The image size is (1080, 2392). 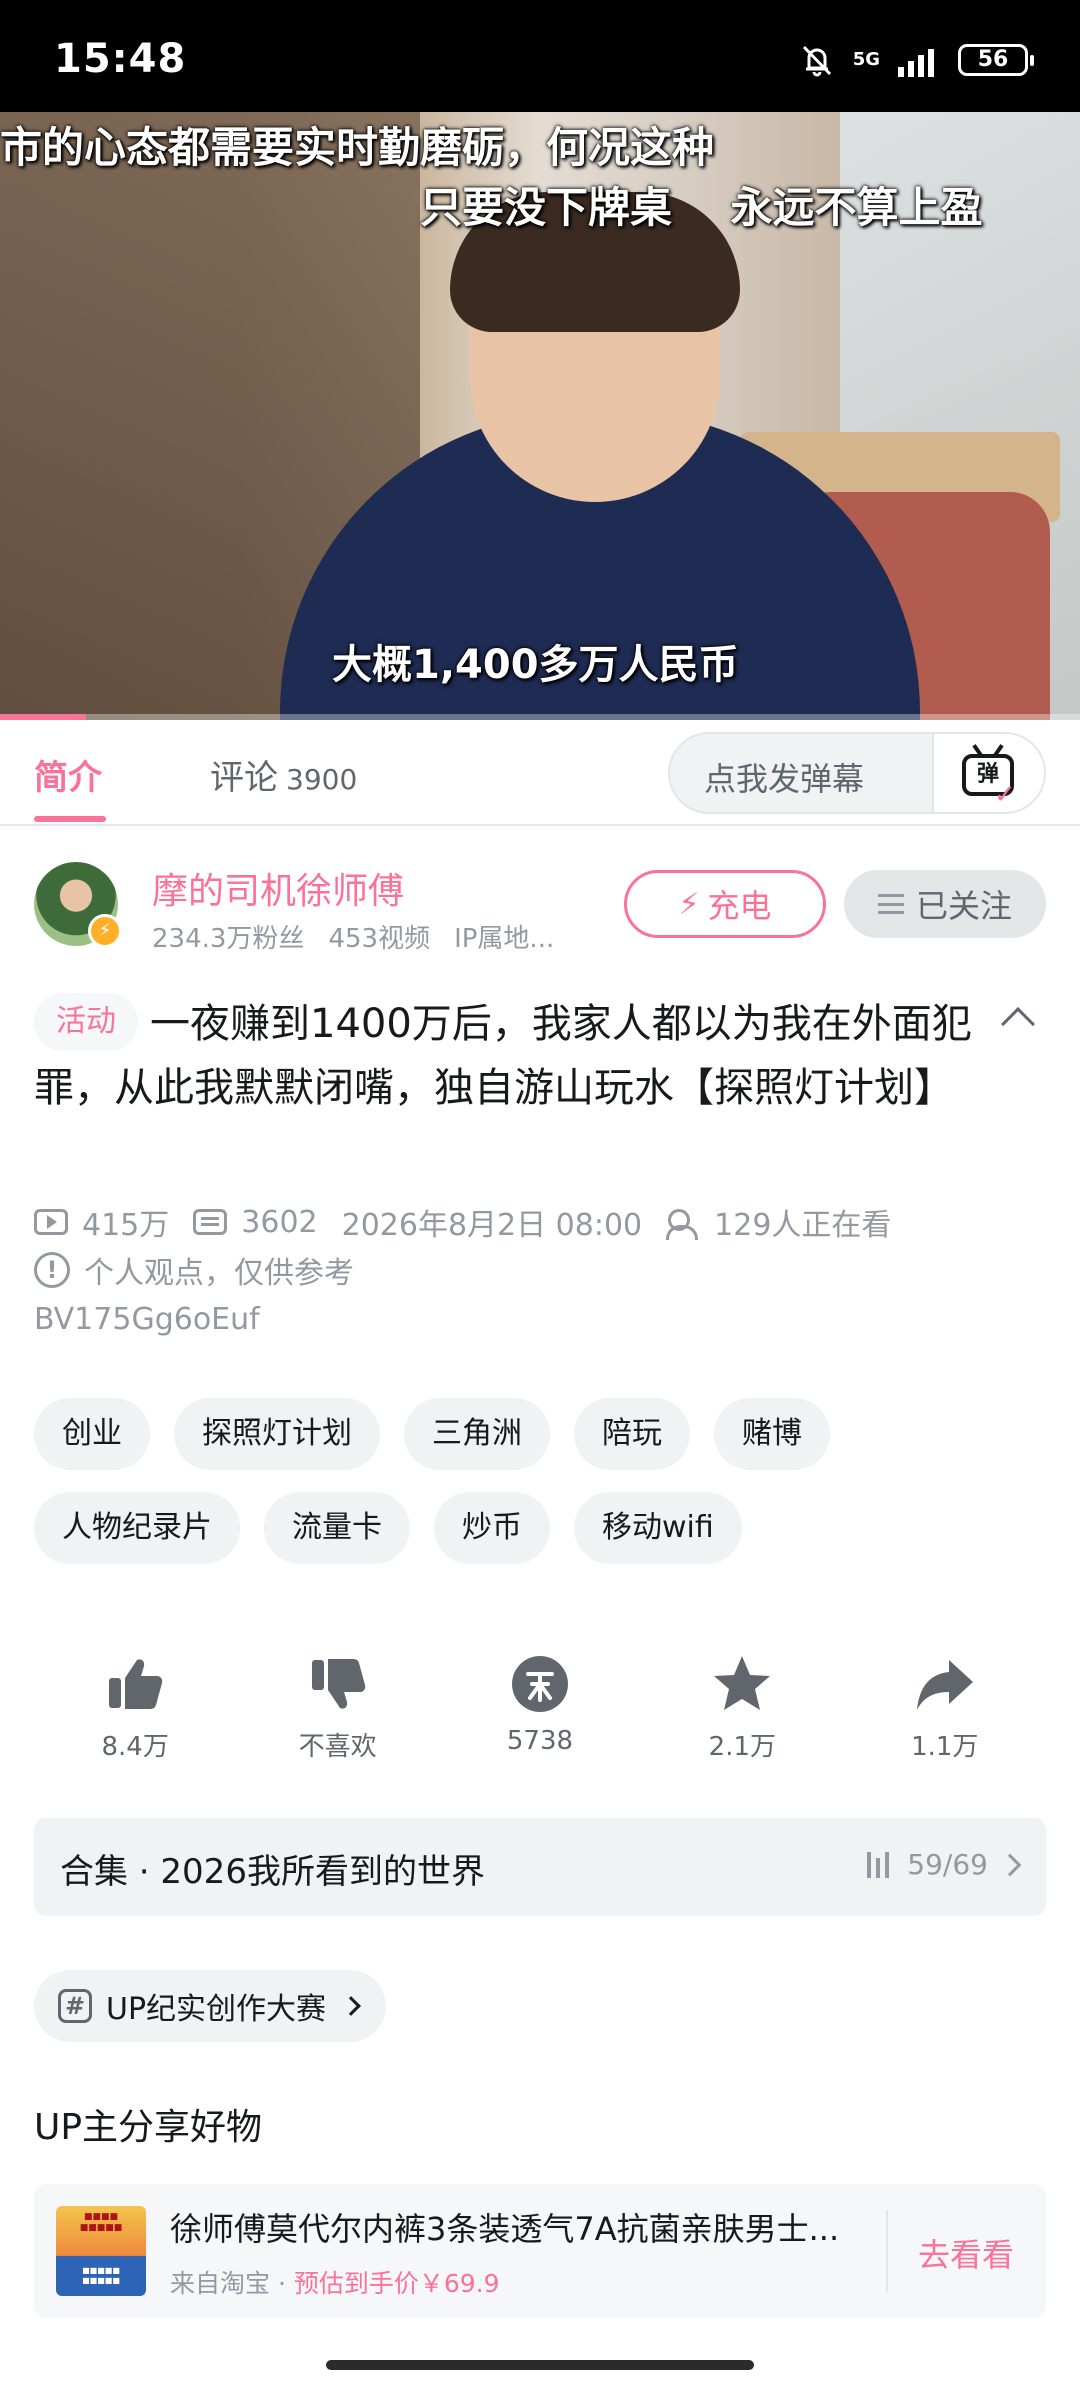 I want to click on network-label: 5G, so click(x=866, y=59).